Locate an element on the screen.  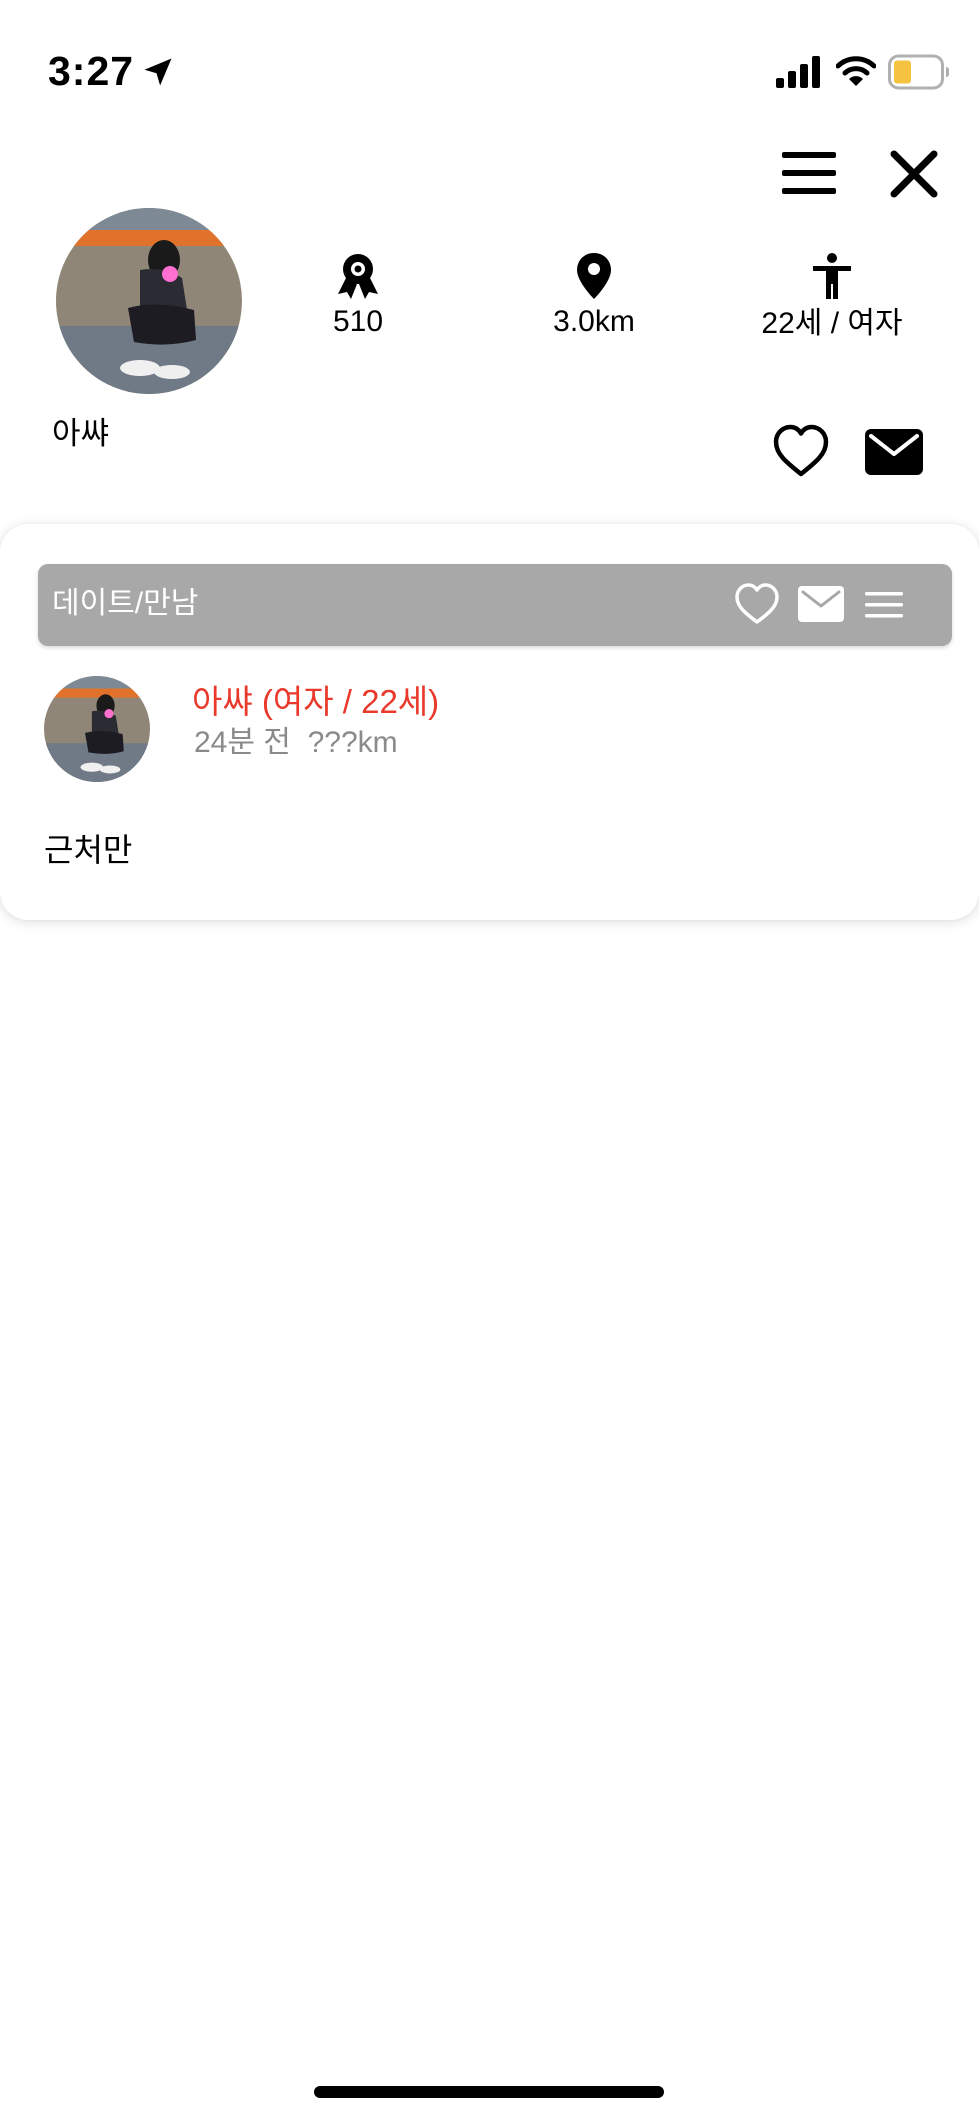
stat-age-gender: 22세 / 여자 is located at coordinates (832, 298).